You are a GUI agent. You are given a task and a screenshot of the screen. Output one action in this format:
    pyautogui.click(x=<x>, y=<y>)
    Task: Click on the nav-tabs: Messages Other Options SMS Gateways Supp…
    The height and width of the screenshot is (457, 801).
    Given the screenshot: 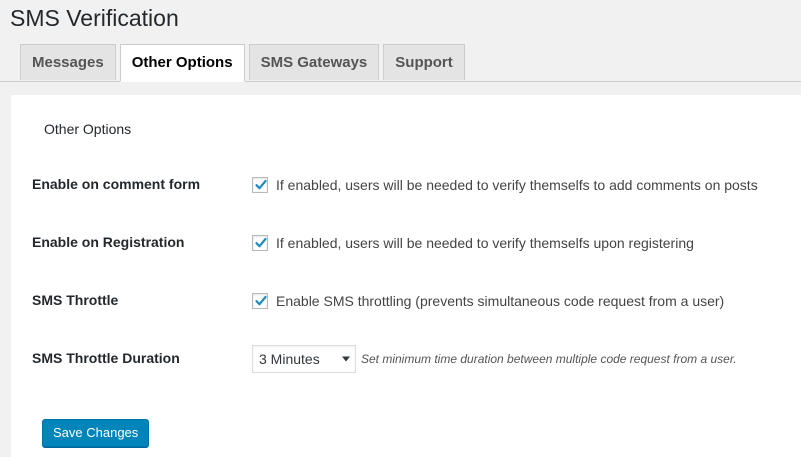 What is the action you would take?
    pyautogui.click(x=244, y=63)
    